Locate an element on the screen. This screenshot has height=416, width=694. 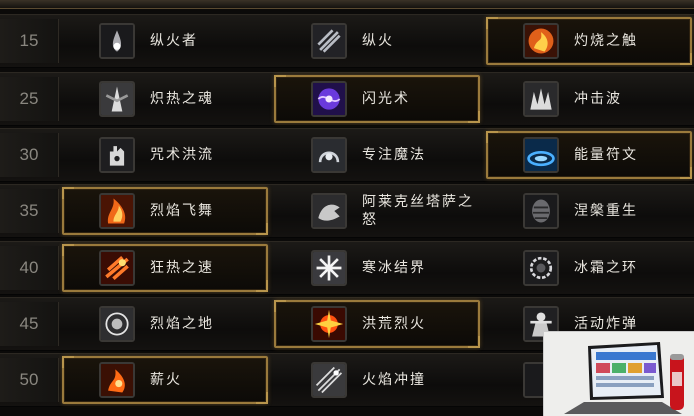
fire-wisp-icon is located at coordinates (117, 41).